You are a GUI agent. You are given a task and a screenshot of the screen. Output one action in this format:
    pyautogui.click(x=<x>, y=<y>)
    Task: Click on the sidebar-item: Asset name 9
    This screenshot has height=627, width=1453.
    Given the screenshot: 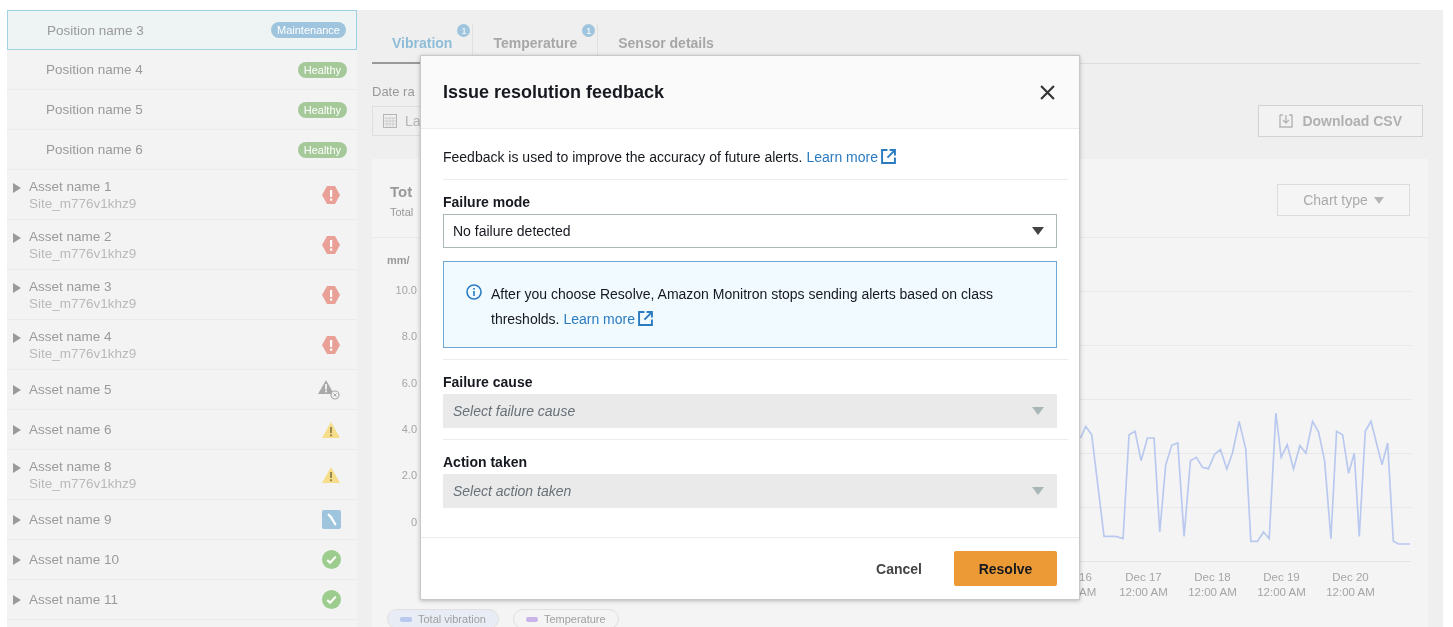 What is the action you would take?
    pyautogui.click(x=182, y=520)
    